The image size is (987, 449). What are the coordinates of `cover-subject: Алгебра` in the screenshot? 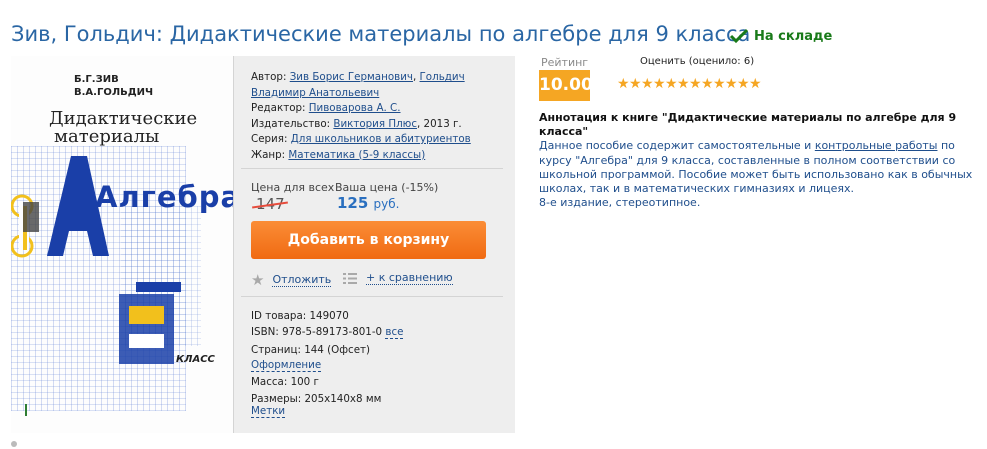 It's located at (164, 197).